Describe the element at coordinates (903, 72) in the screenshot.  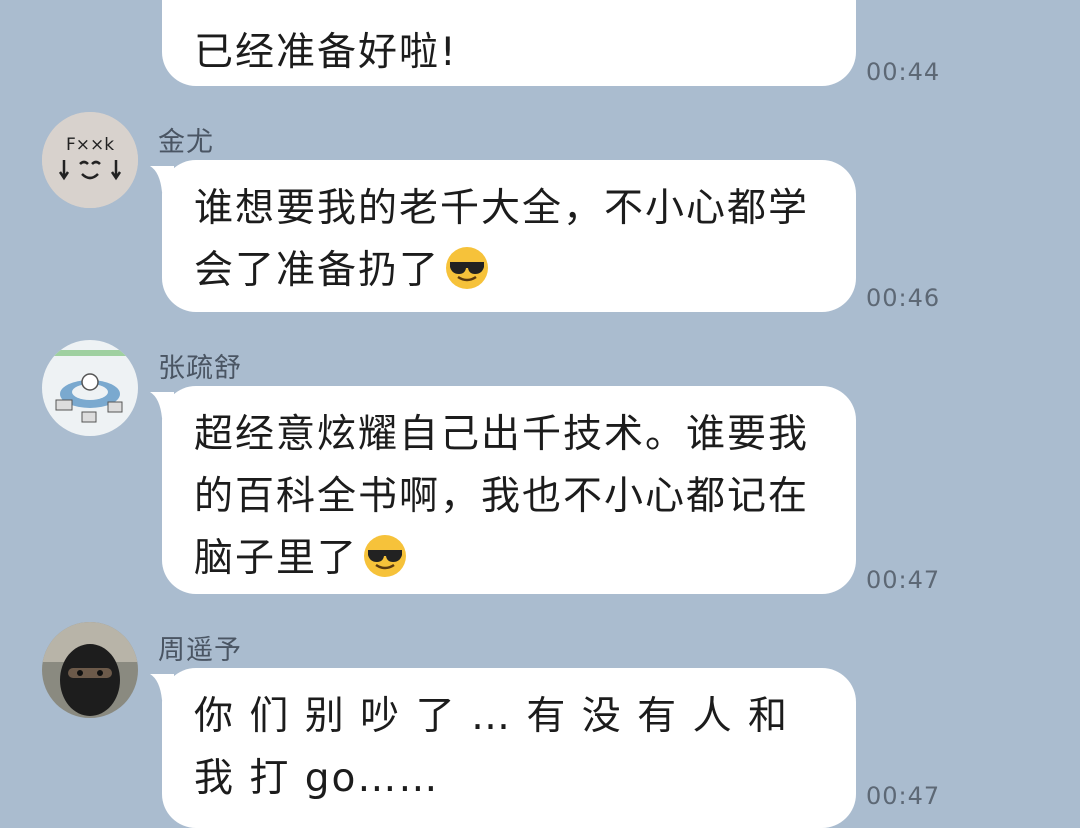
I see `message-time: 00:44` at that location.